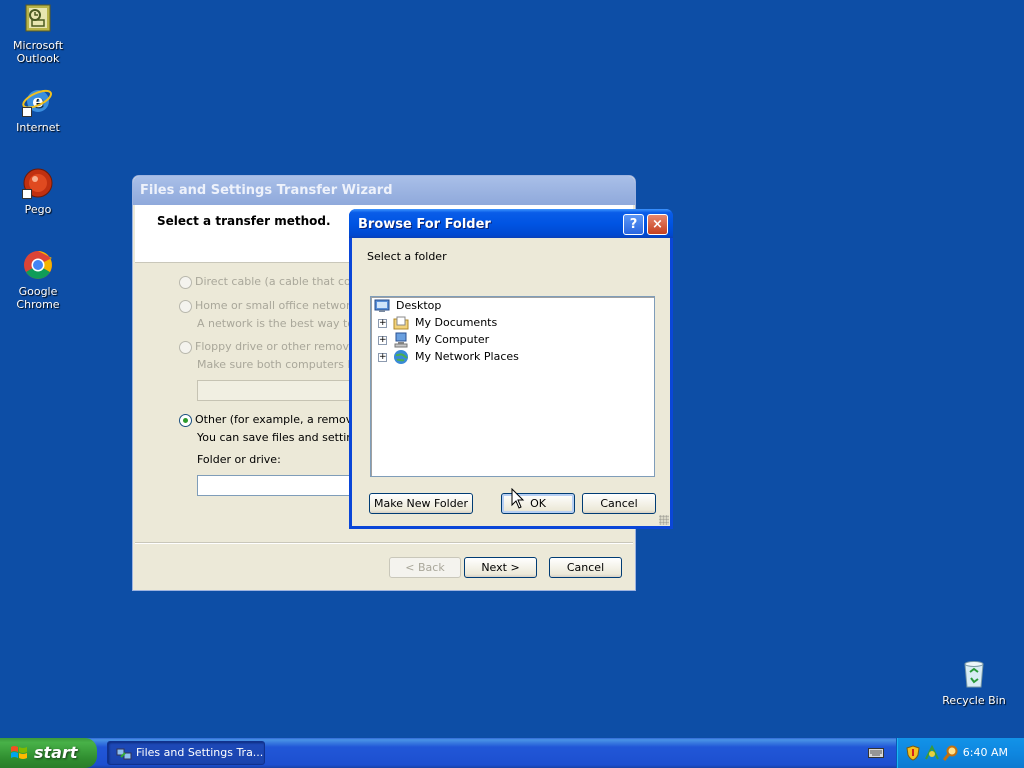  Describe the element at coordinates (282, 390) in the screenshot. I see `floppy-drive-select` at that location.